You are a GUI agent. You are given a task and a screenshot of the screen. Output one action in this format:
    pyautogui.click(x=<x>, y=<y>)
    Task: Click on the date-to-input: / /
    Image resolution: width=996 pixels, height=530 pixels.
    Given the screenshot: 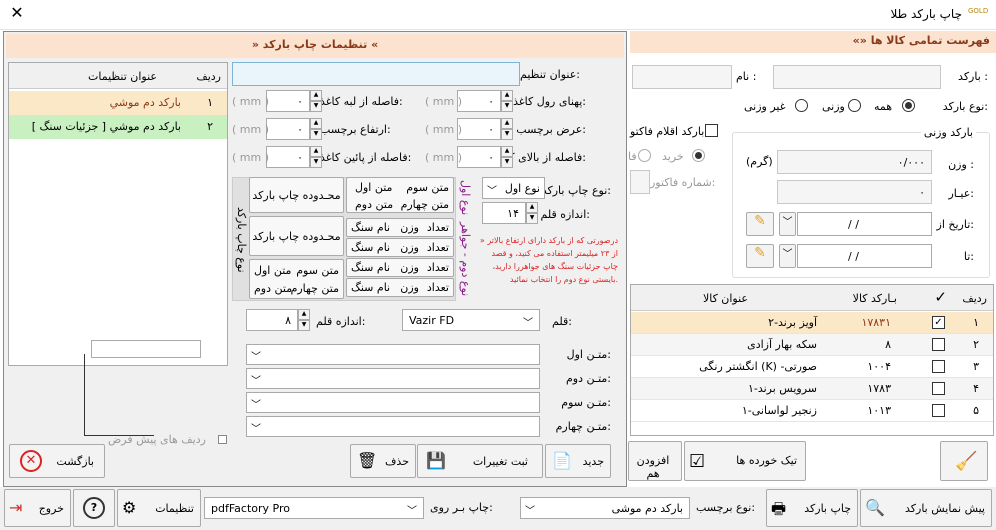 What is the action you would take?
    pyautogui.click(x=864, y=256)
    